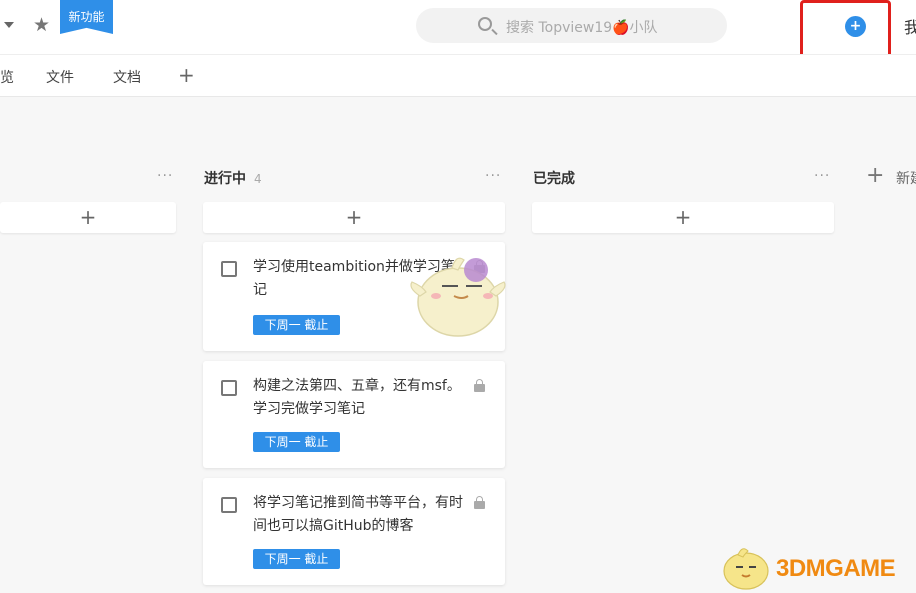  What do you see at coordinates (910, 26) in the screenshot?
I see `me-menu: 我` at bounding box center [910, 26].